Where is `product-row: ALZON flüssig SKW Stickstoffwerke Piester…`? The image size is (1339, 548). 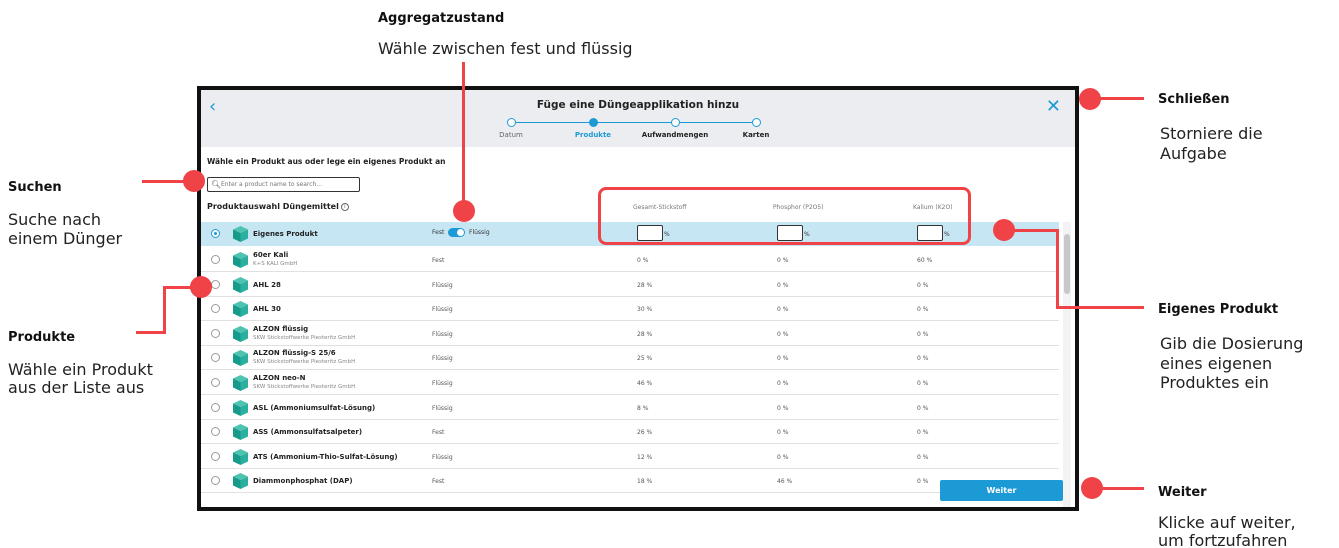 product-row: ALZON flüssig SKW Stickstoffwerke Piester… is located at coordinates (630, 334).